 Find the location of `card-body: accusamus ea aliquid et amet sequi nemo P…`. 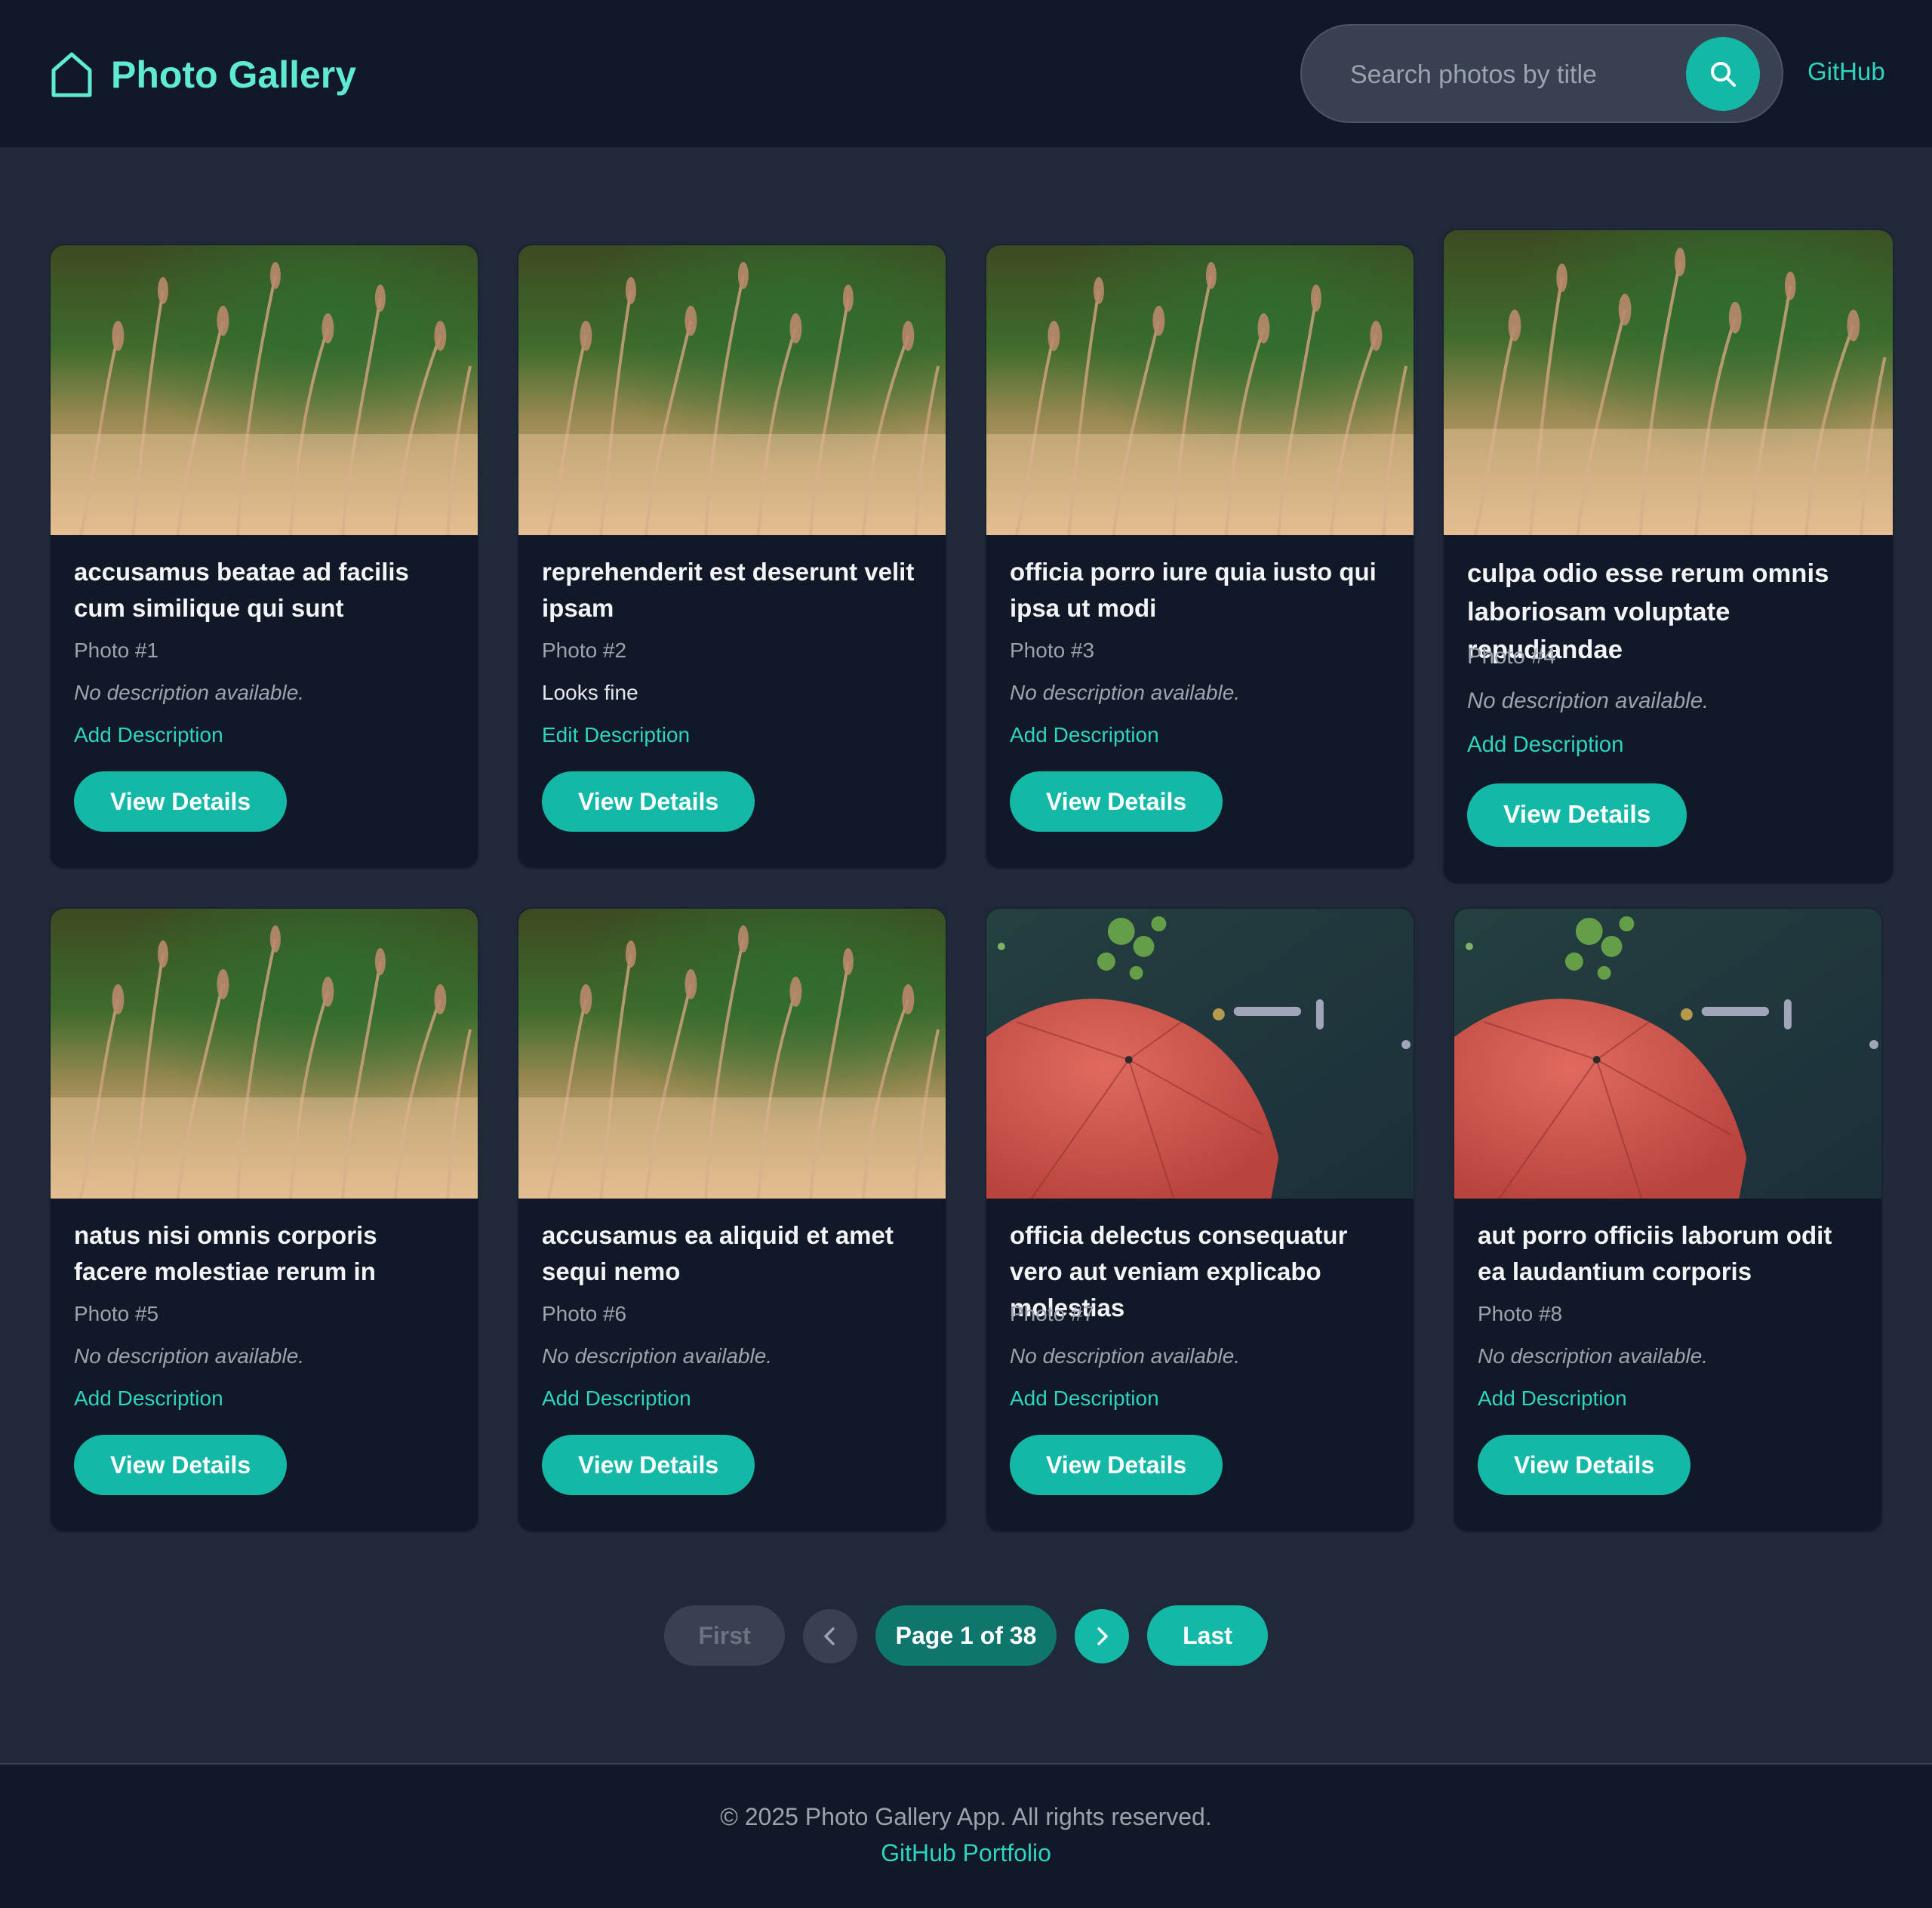

card-body: accusamus ea aliquid et amet sequi nemo P… is located at coordinates (732, 1374).